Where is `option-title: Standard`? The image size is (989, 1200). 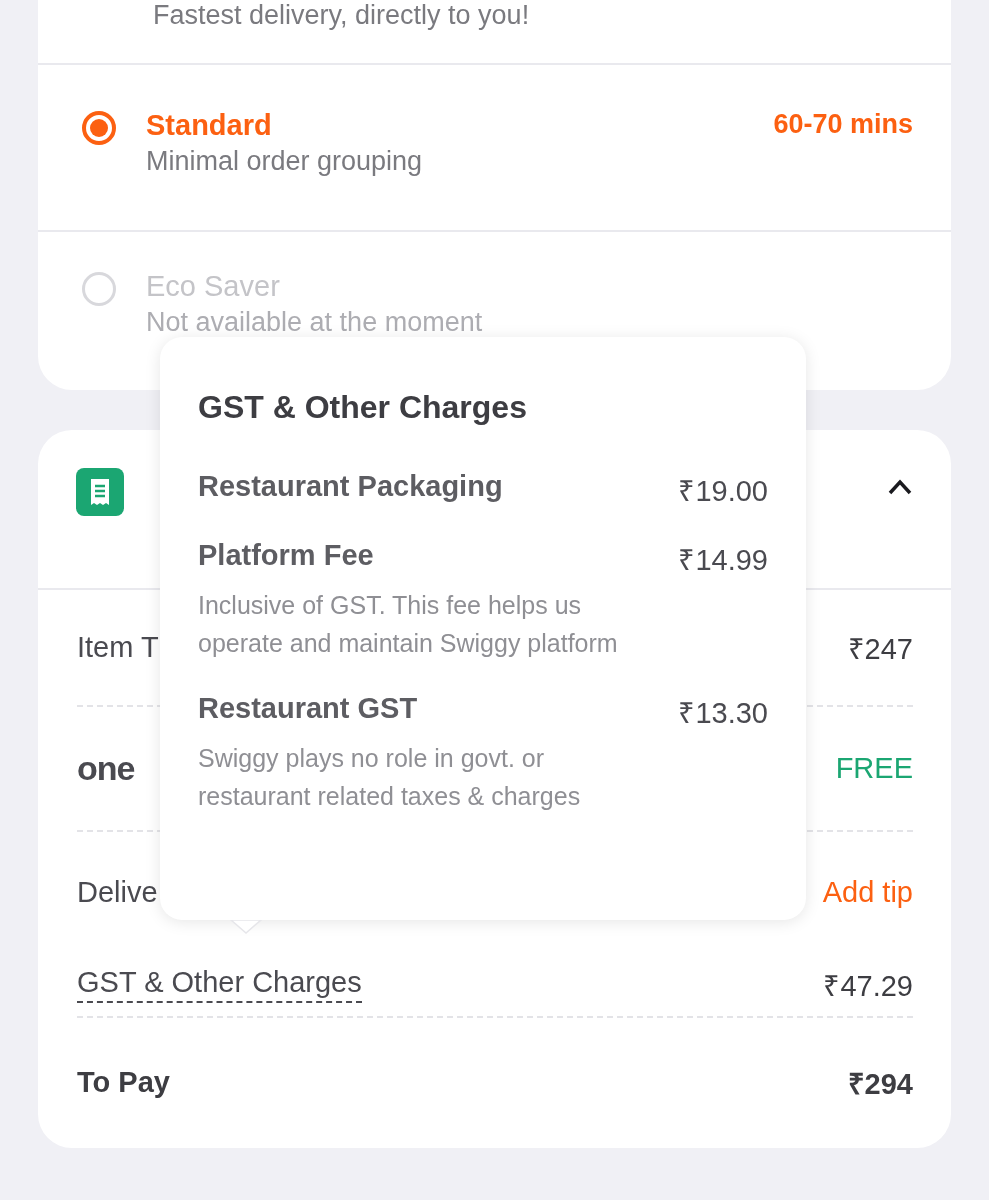 option-title: Standard is located at coordinates (209, 125).